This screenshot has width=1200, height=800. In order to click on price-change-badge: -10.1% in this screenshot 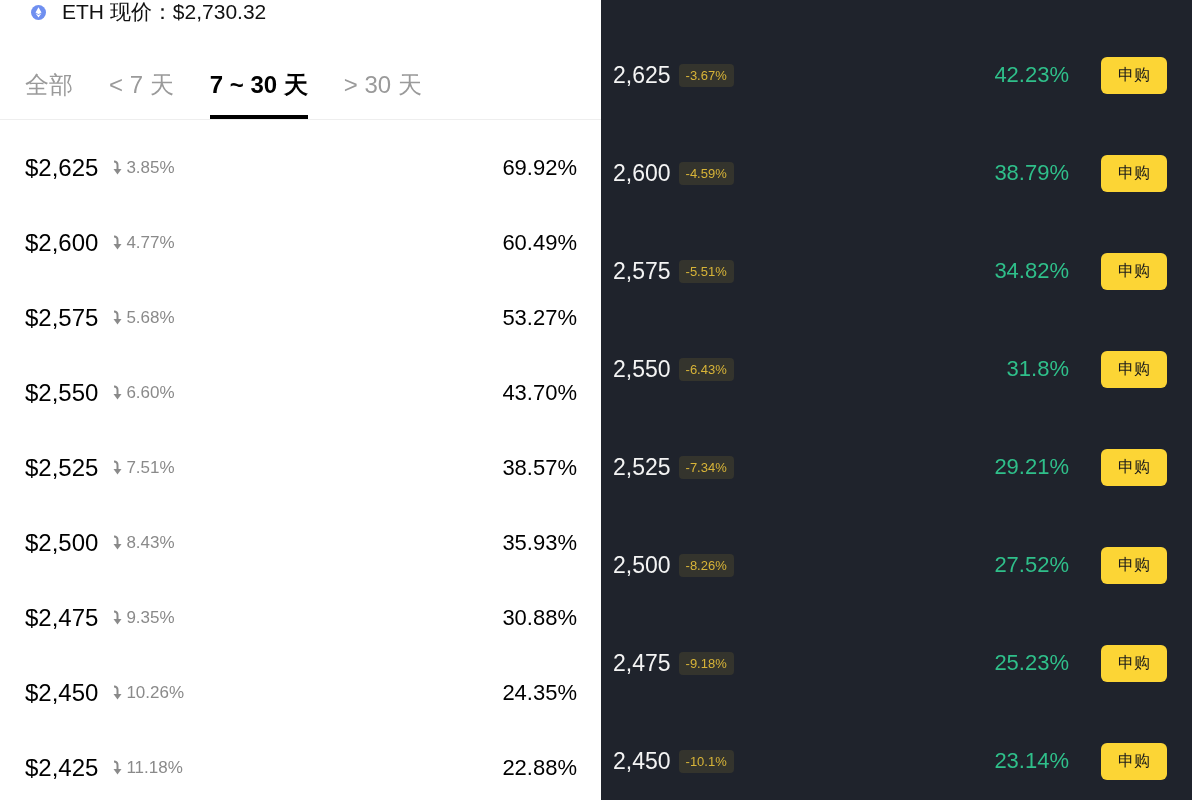, I will do `click(706, 761)`.